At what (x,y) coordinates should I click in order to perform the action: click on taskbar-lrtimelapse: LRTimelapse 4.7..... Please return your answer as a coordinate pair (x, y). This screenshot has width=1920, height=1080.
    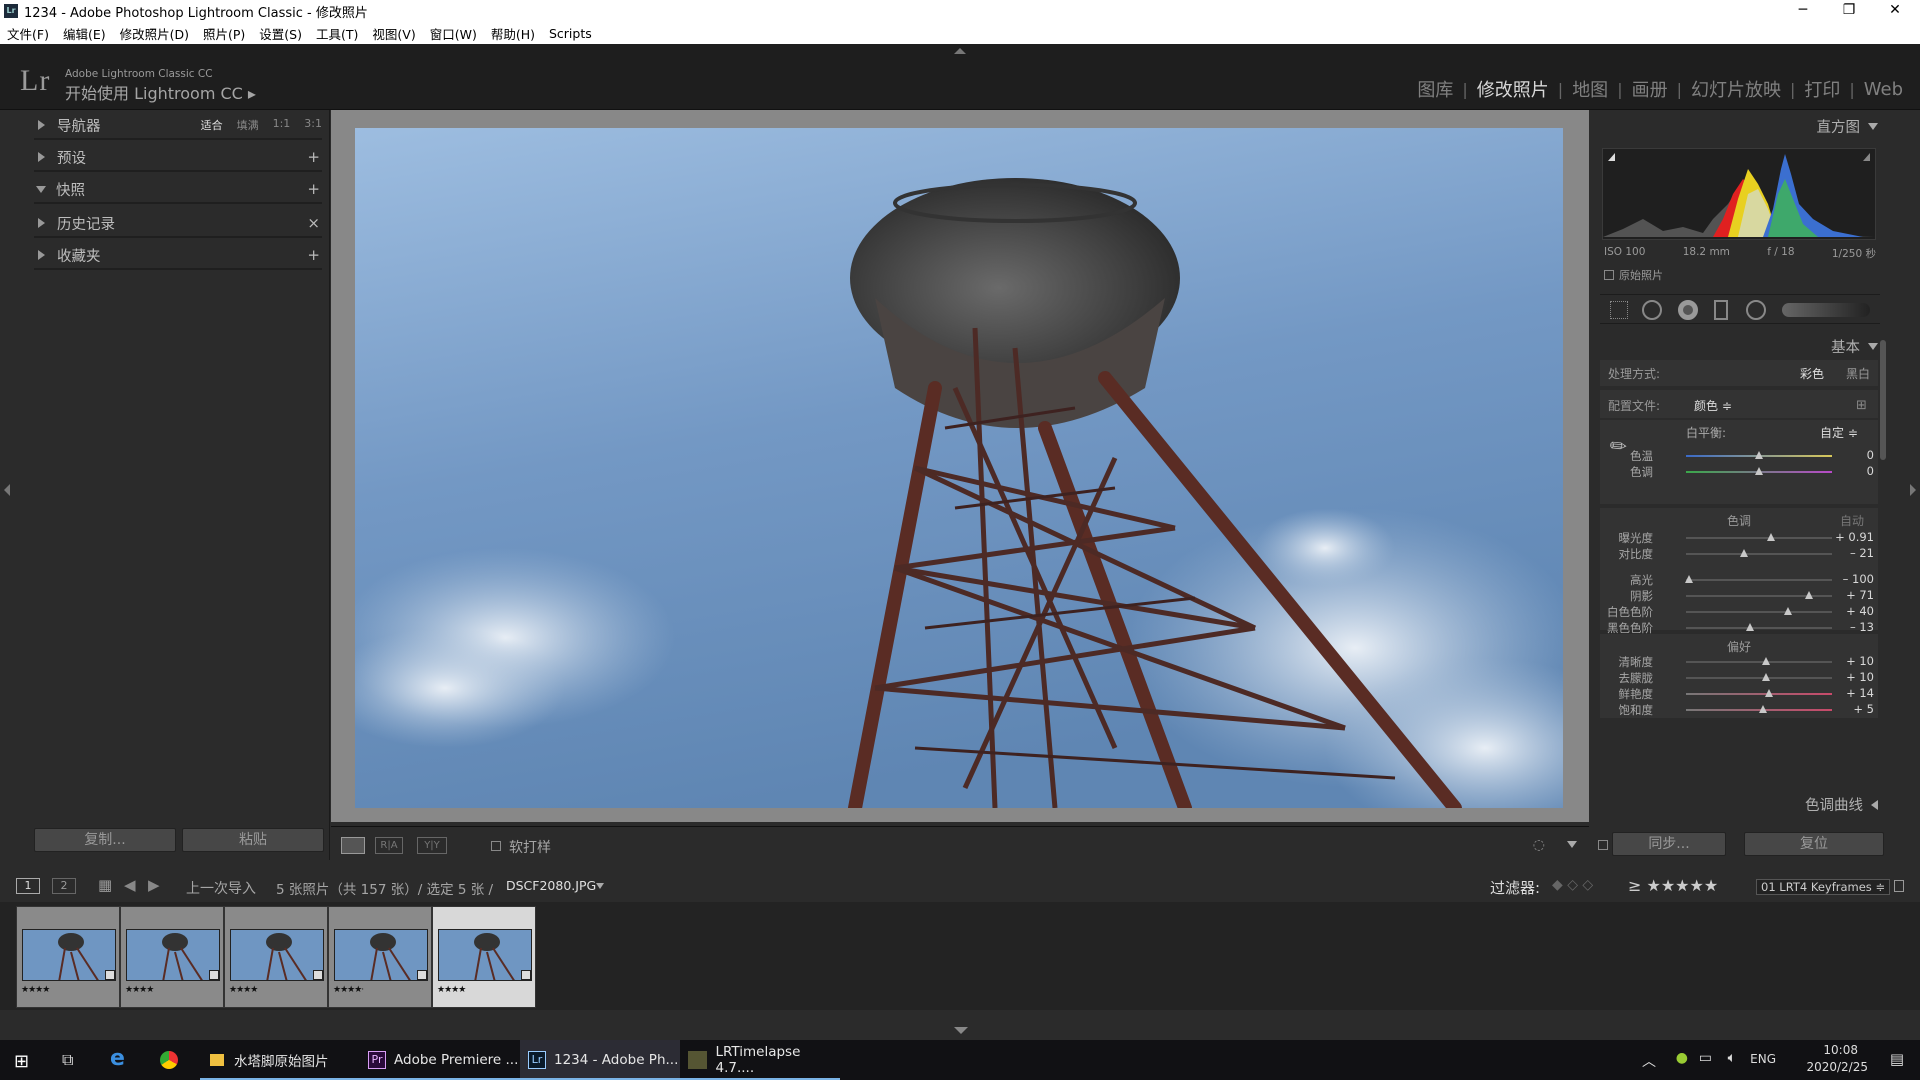
    Looking at the image, I should click on (760, 1060).